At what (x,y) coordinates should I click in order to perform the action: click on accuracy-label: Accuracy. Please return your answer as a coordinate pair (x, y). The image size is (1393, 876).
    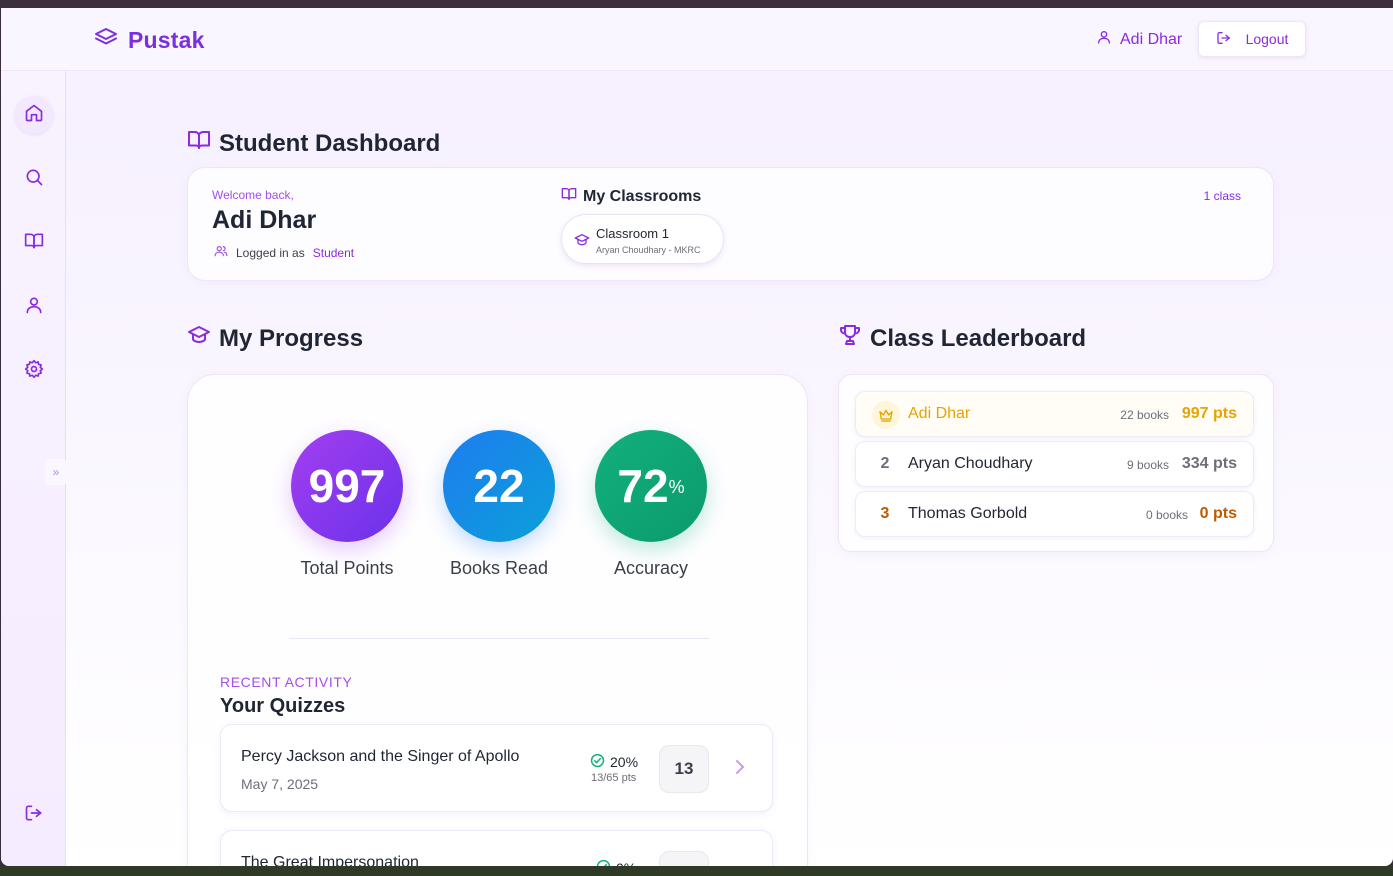
    Looking at the image, I should click on (651, 568).